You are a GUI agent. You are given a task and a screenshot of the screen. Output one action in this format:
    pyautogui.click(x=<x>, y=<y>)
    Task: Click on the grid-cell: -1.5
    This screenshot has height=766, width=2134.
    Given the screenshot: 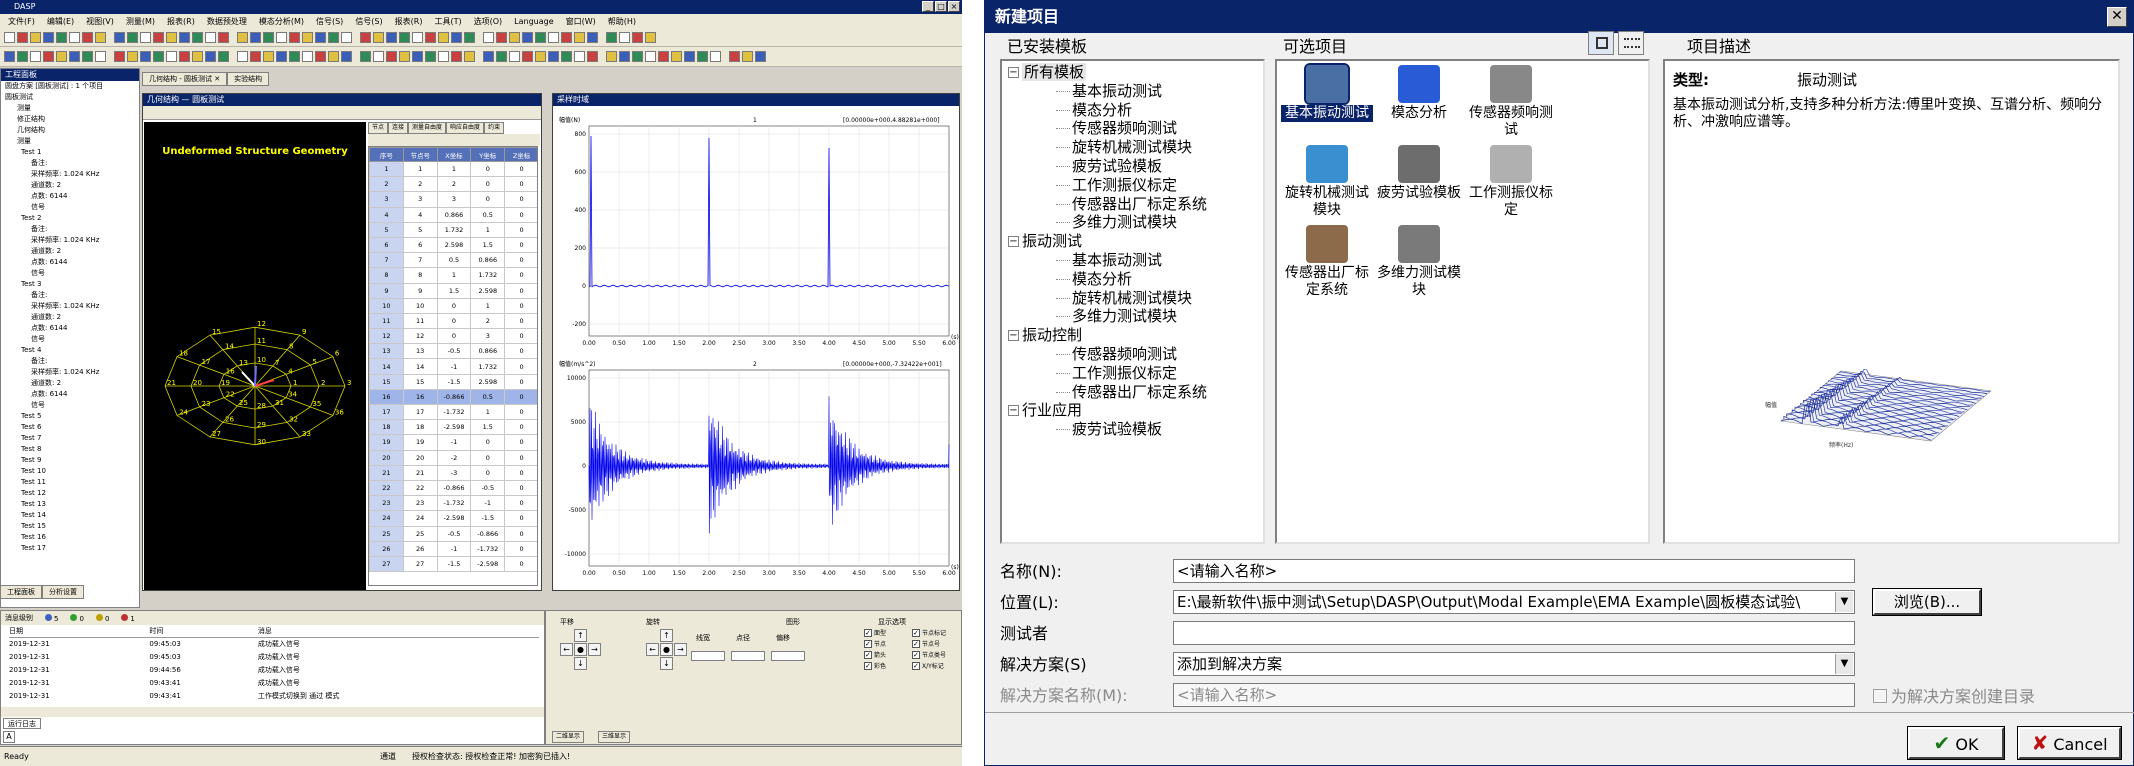 What is the action you would take?
    pyautogui.click(x=454, y=564)
    